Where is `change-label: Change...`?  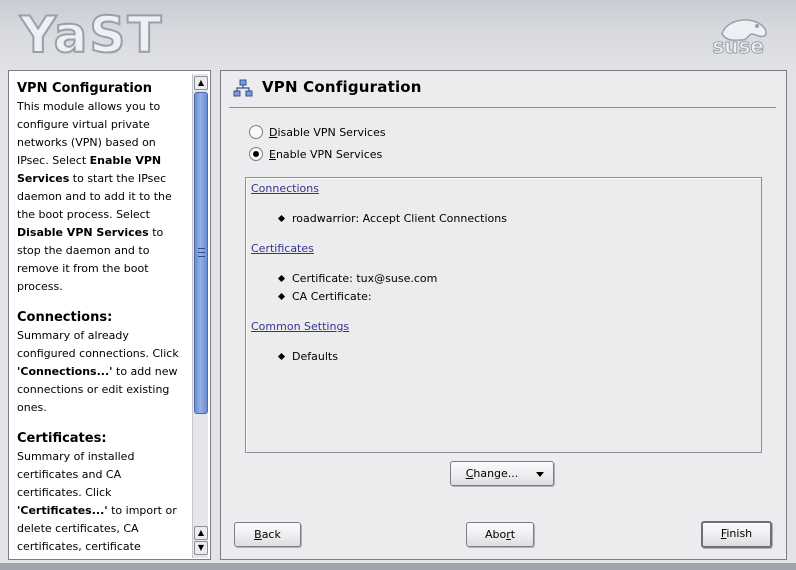
change-label: Change... is located at coordinates (492, 473).